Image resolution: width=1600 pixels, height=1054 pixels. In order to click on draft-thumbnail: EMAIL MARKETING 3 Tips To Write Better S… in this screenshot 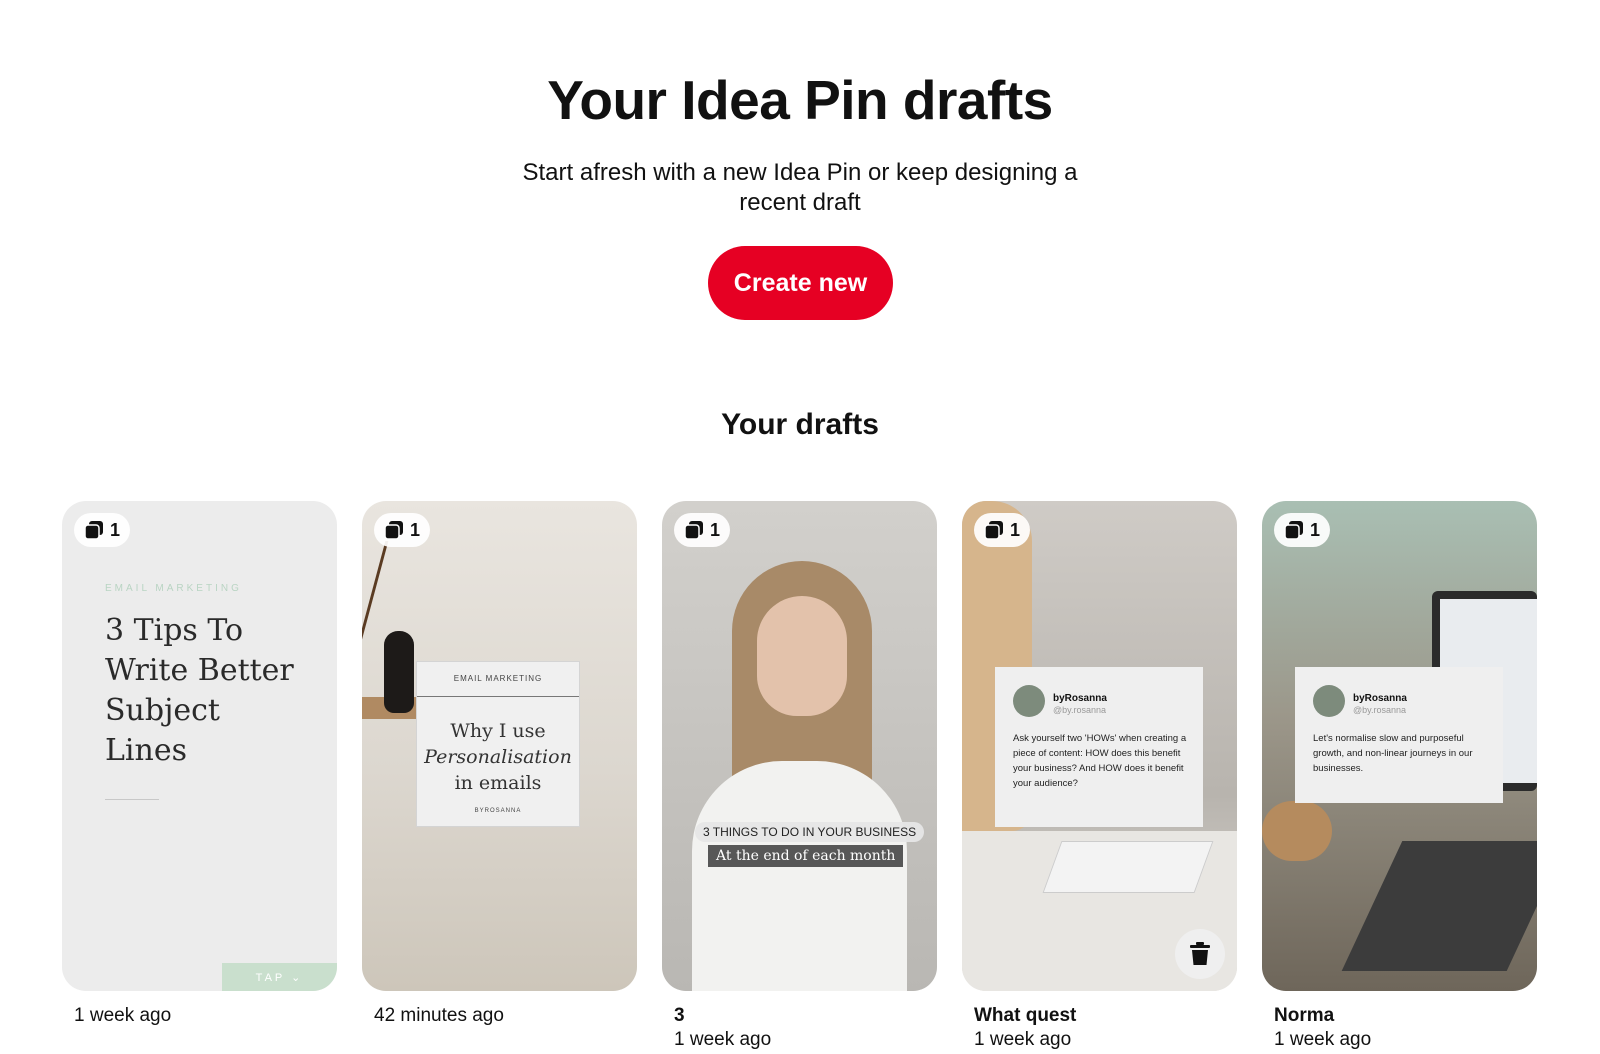, I will do `click(199, 746)`.